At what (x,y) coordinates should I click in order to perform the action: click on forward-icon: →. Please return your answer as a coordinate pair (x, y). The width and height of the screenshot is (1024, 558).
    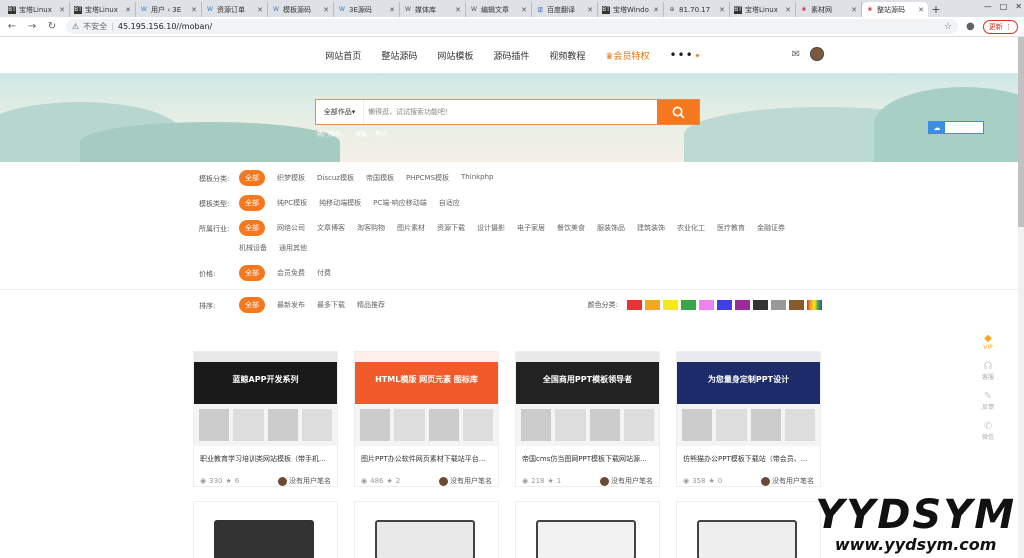
    Looking at the image, I should click on (32, 26).